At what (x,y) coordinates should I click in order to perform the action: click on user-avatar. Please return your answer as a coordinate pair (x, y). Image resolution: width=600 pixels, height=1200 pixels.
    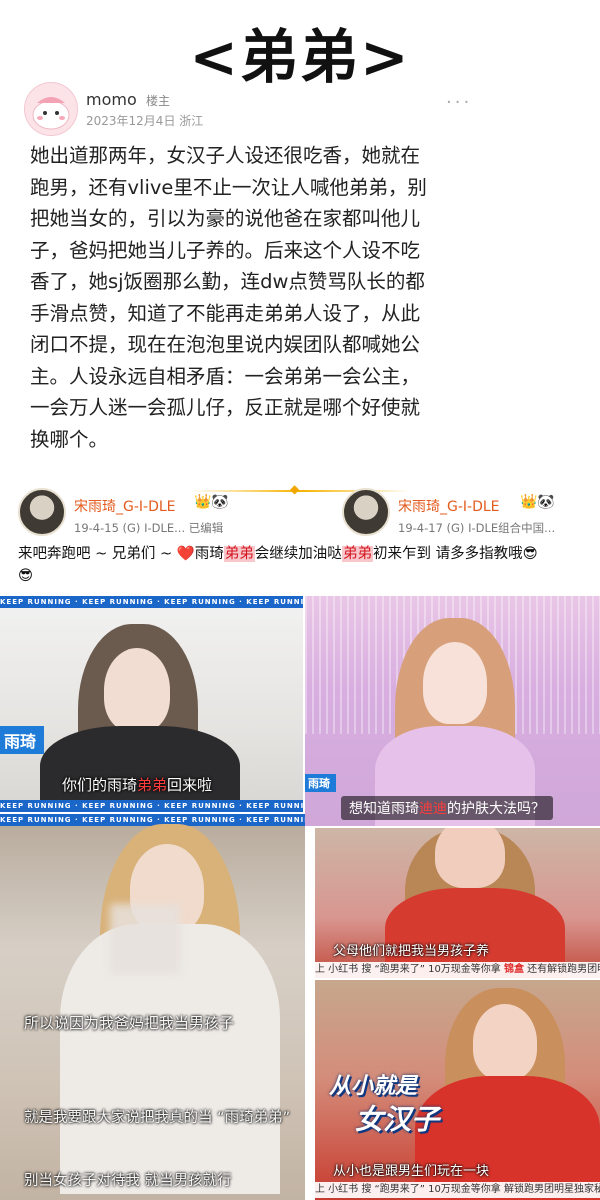
    Looking at the image, I should click on (51, 109).